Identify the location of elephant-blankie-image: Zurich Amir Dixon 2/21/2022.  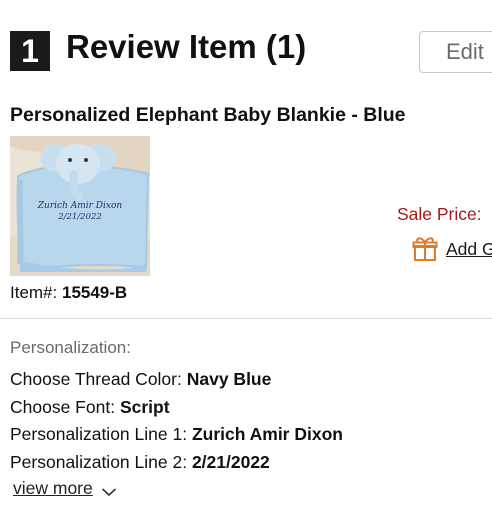
(80, 206).